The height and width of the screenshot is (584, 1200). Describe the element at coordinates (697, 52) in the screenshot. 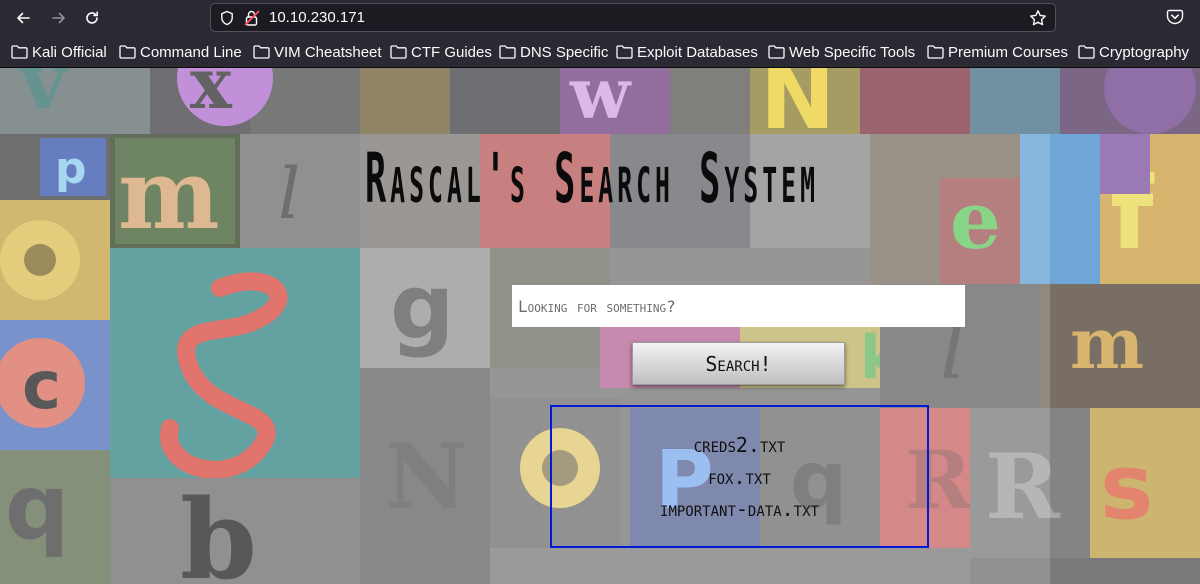

I see `bookmark-label: Exploit Databases` at that location.